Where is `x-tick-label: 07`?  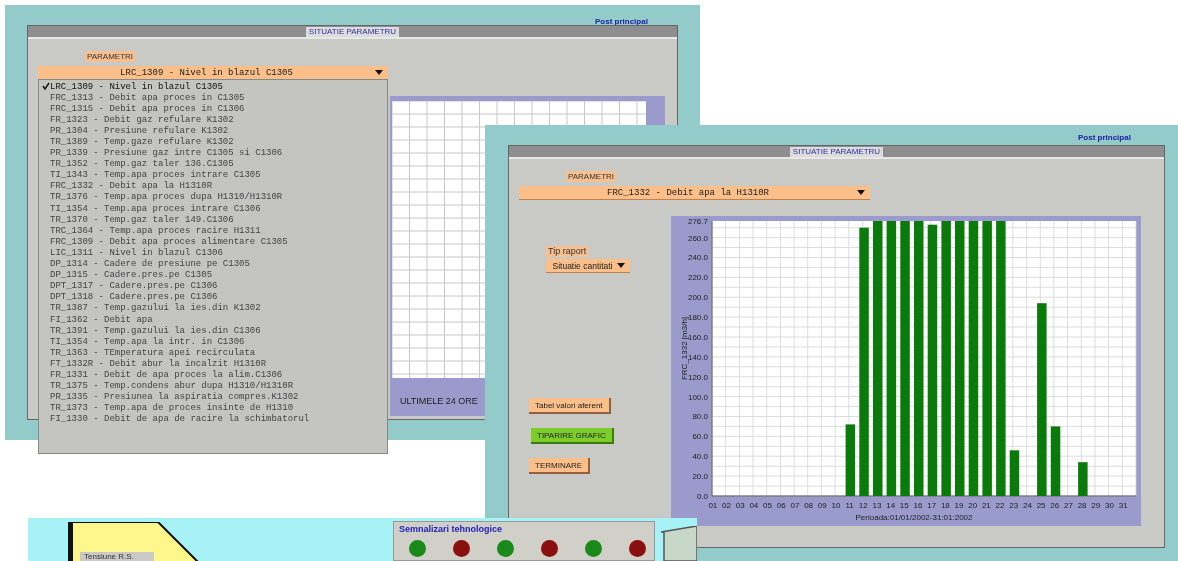 x-tick-label: 07 is located at coordinates (795, 505).